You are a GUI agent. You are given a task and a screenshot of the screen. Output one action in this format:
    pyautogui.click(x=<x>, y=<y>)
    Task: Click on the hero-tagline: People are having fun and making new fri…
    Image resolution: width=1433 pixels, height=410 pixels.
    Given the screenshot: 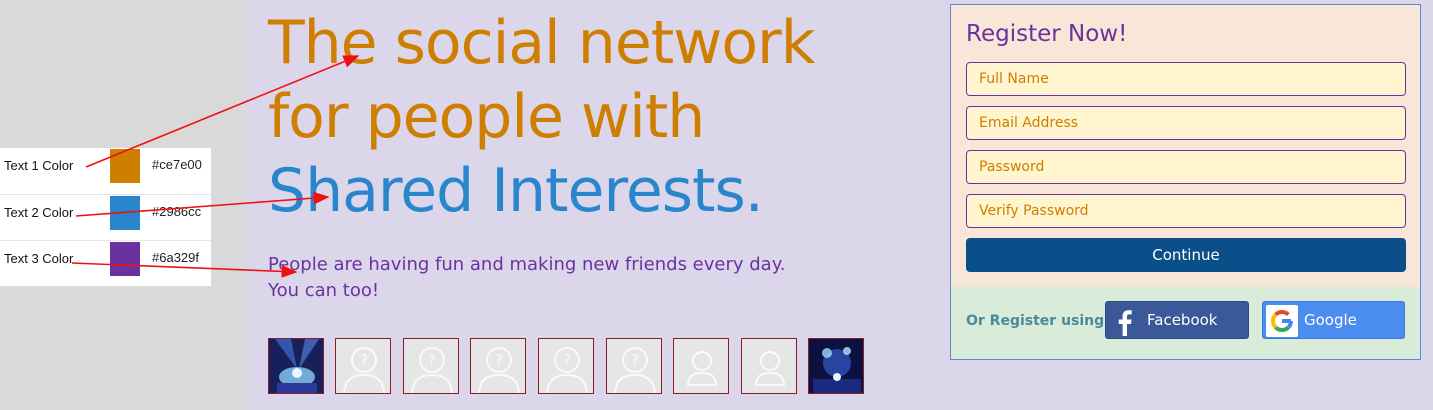 What is the action you would take?
    pyautogui.click(x=578, y=278)
    